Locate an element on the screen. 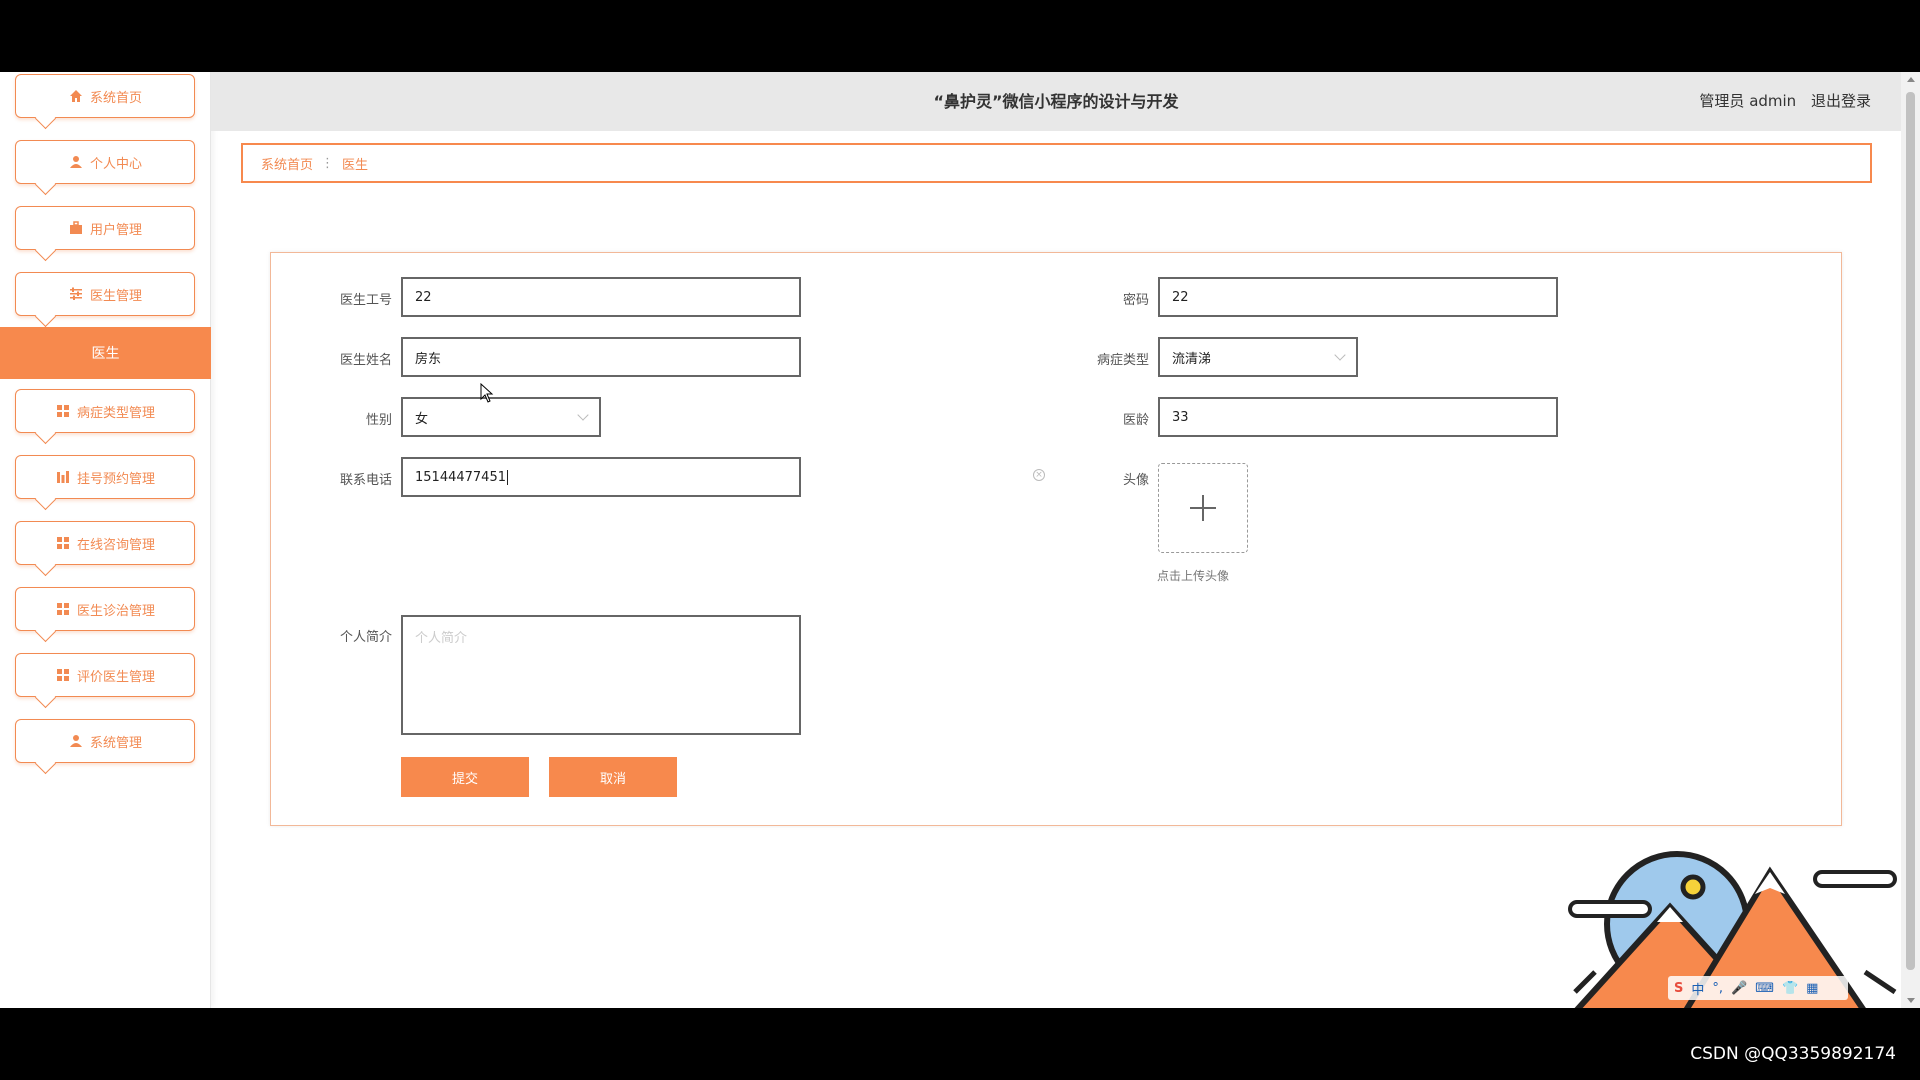 Image resolution: width=1920 pixels, height=1080 pixels. home-icon is located at coordinates (76, 96).